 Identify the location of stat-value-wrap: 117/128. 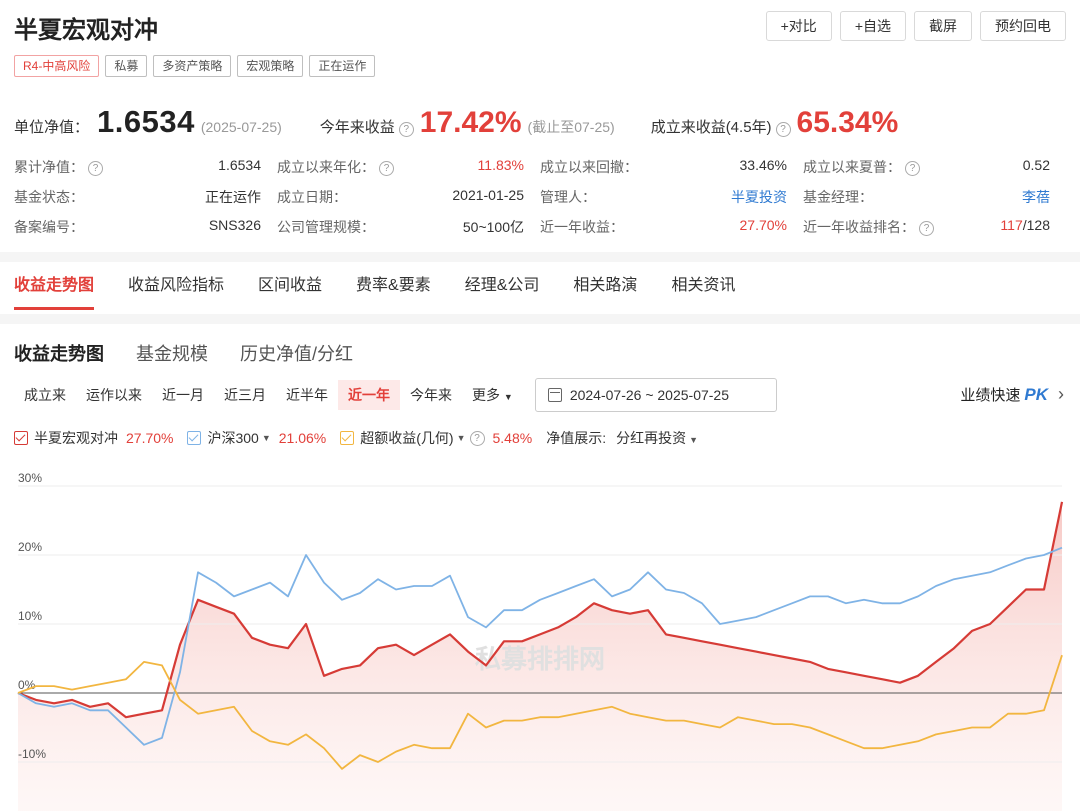
(1025, 227).